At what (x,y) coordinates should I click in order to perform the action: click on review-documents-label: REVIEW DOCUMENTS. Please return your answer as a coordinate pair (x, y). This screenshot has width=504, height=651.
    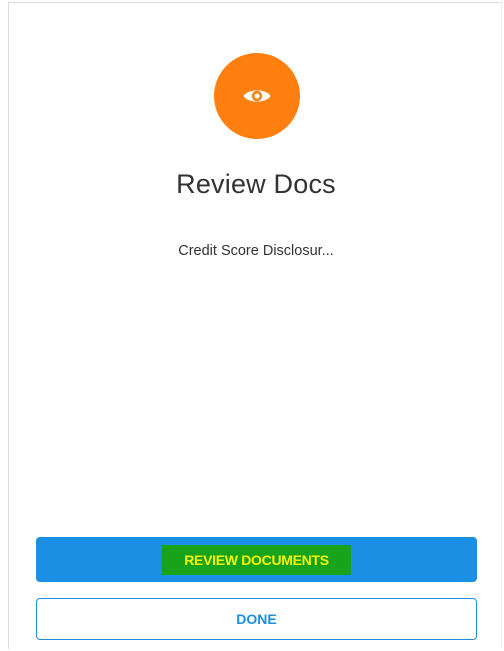
    Looking at the image, I should click on (256, 559).